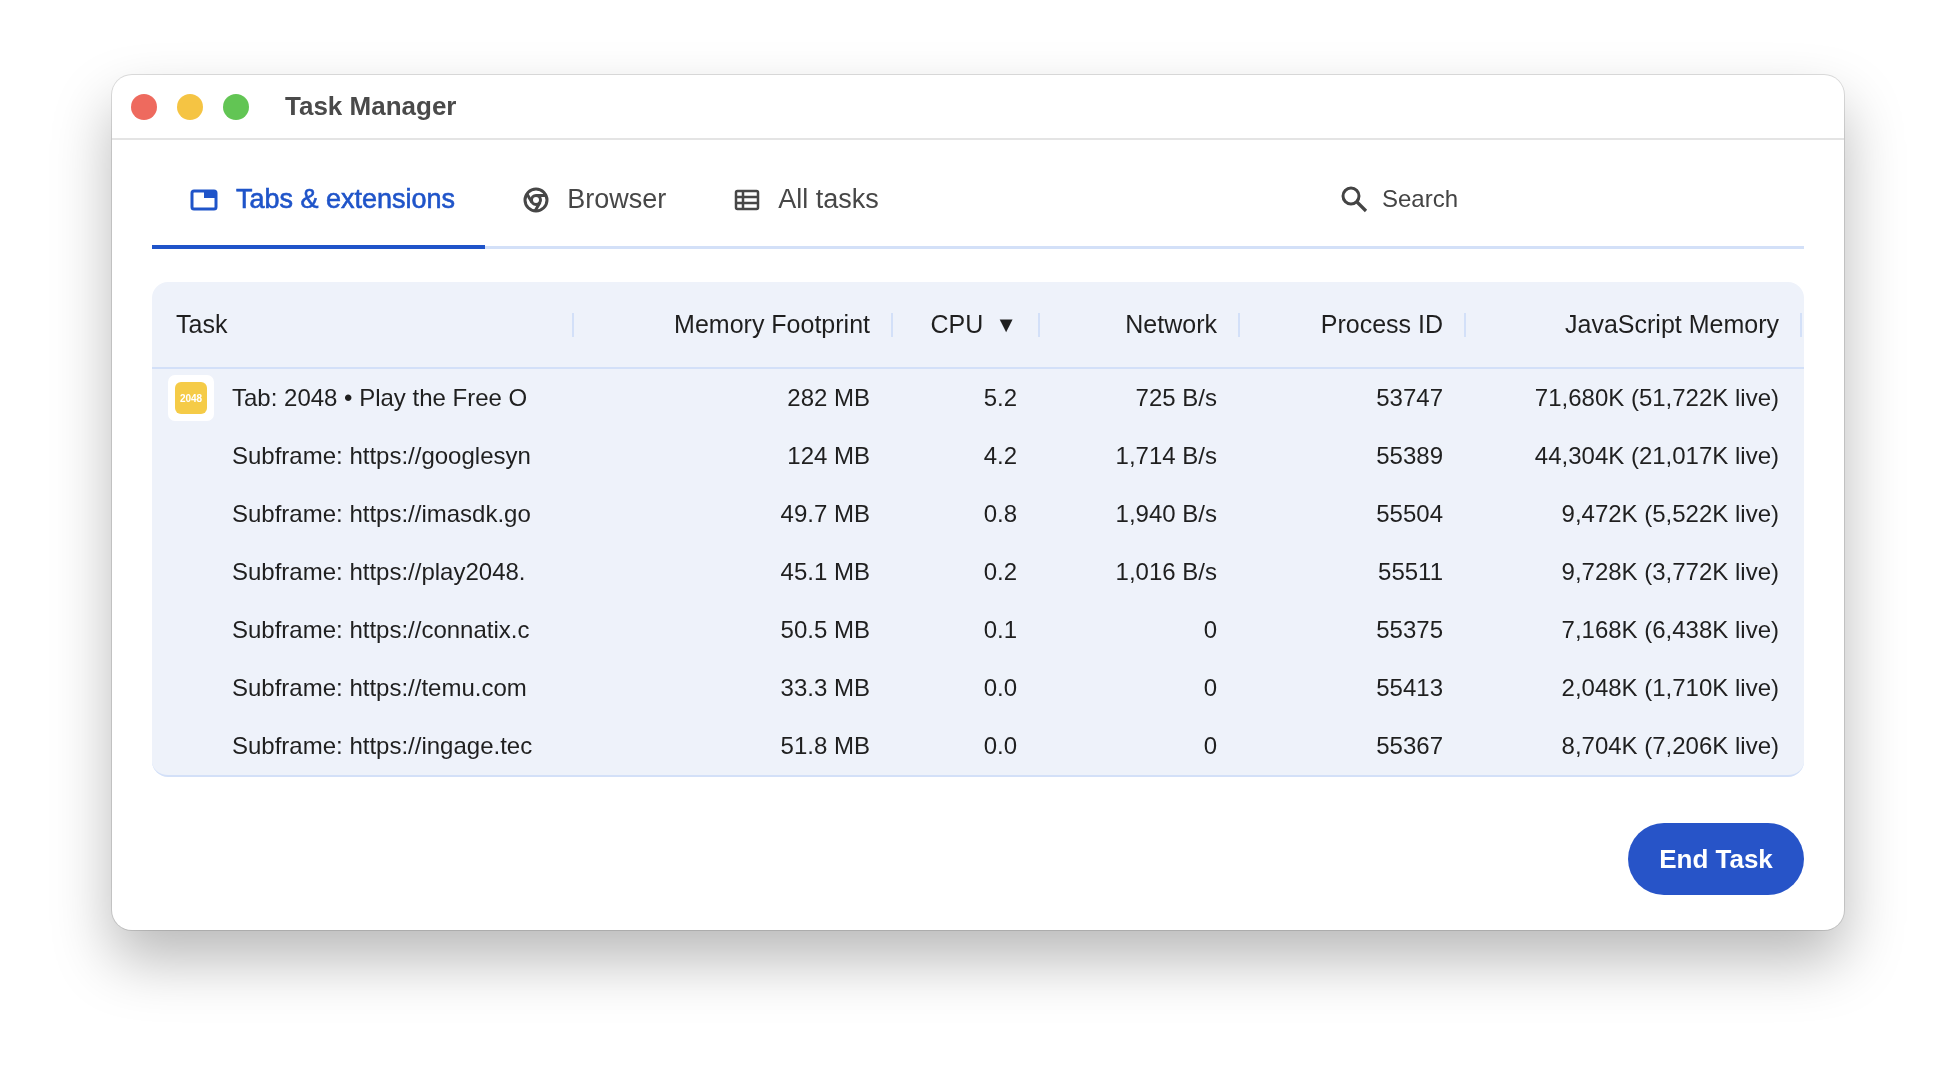  Describe the element at coordinates (1670, 630) in the screenshot. I see `table-cell: 7,168K (6,438K live)` at that location.